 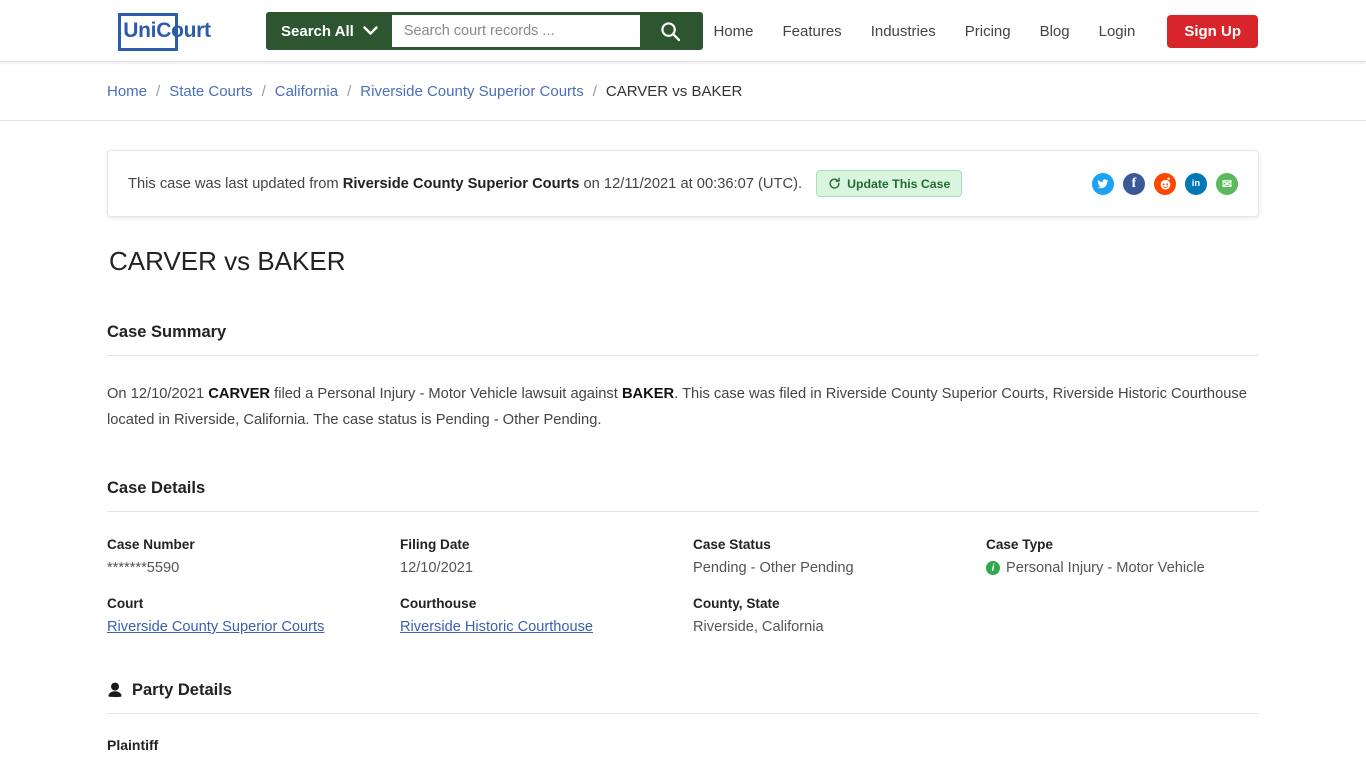 What do you see at coordinates (683, 697) in the screenshot?
I see `party-details-heading: Party Details` at bounding box center [683, 697].